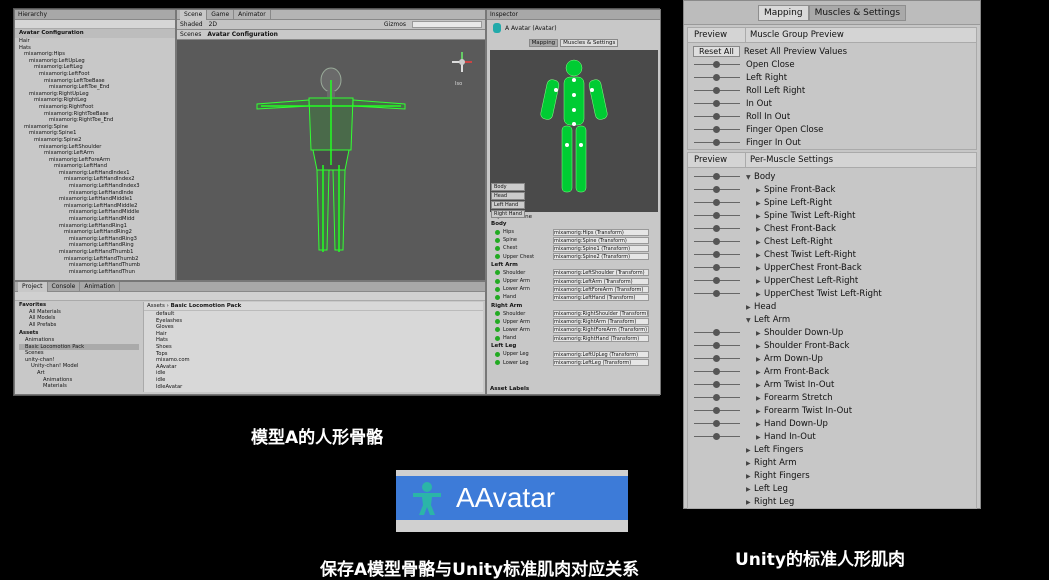 The image size is (1049, 580). What do you see at coordinates (95, 33) in the screenshot?
I see `hierarchy-root: Avatar Configuration` at bounding box center [95, 33].